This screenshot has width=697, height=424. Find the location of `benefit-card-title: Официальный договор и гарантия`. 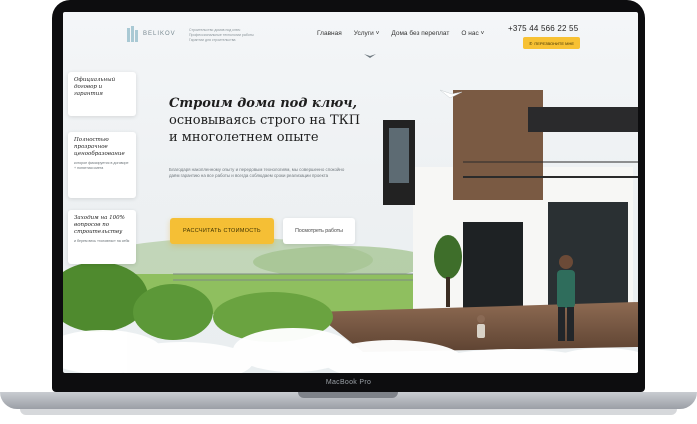

benefit-card-title: Официальный договор и гарантия is located at coordinates (95, 87).